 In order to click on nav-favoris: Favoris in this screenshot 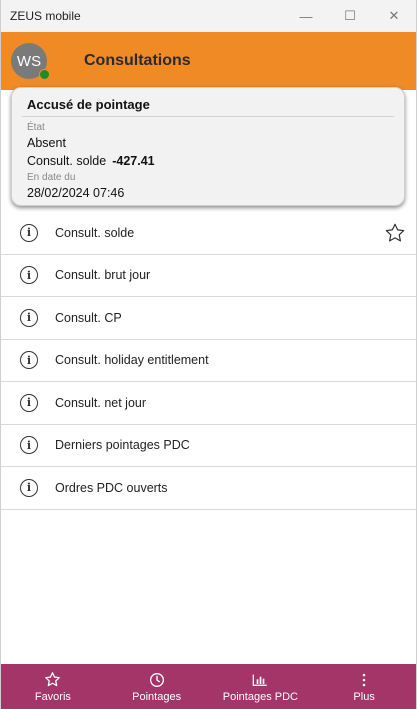, I will do `click(53, 686)`.